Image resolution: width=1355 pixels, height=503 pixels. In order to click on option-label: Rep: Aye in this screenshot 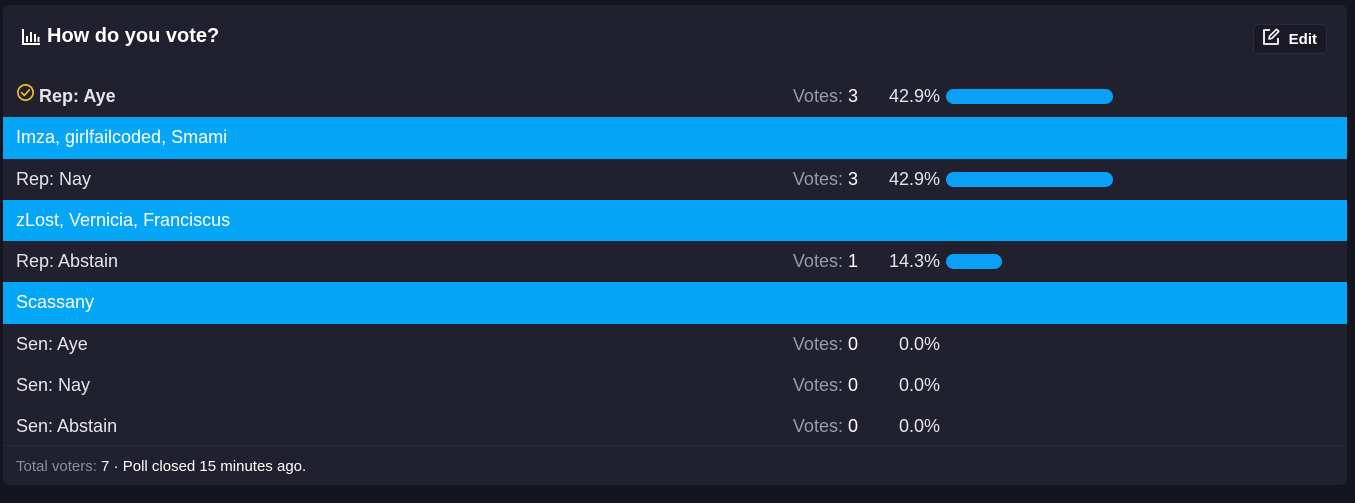, I will do `click(66, 96)`.